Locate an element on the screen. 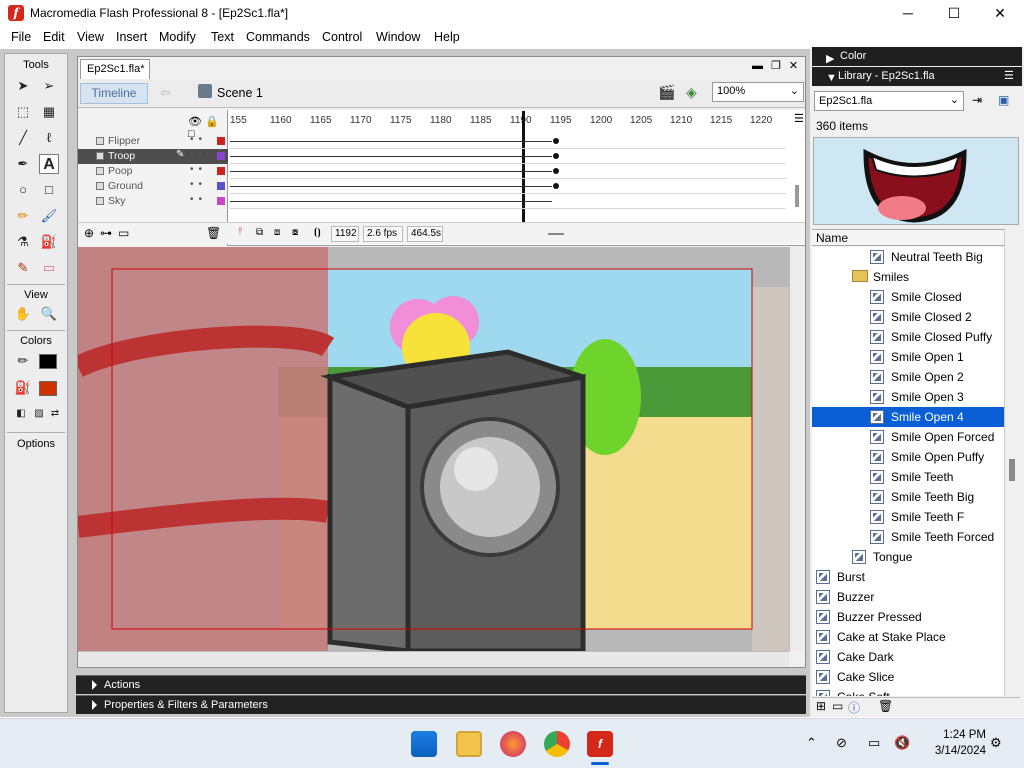 This screenshot has height=768, width=1024. notifications-icon: ⚙ is located at coordinates (996, 743).